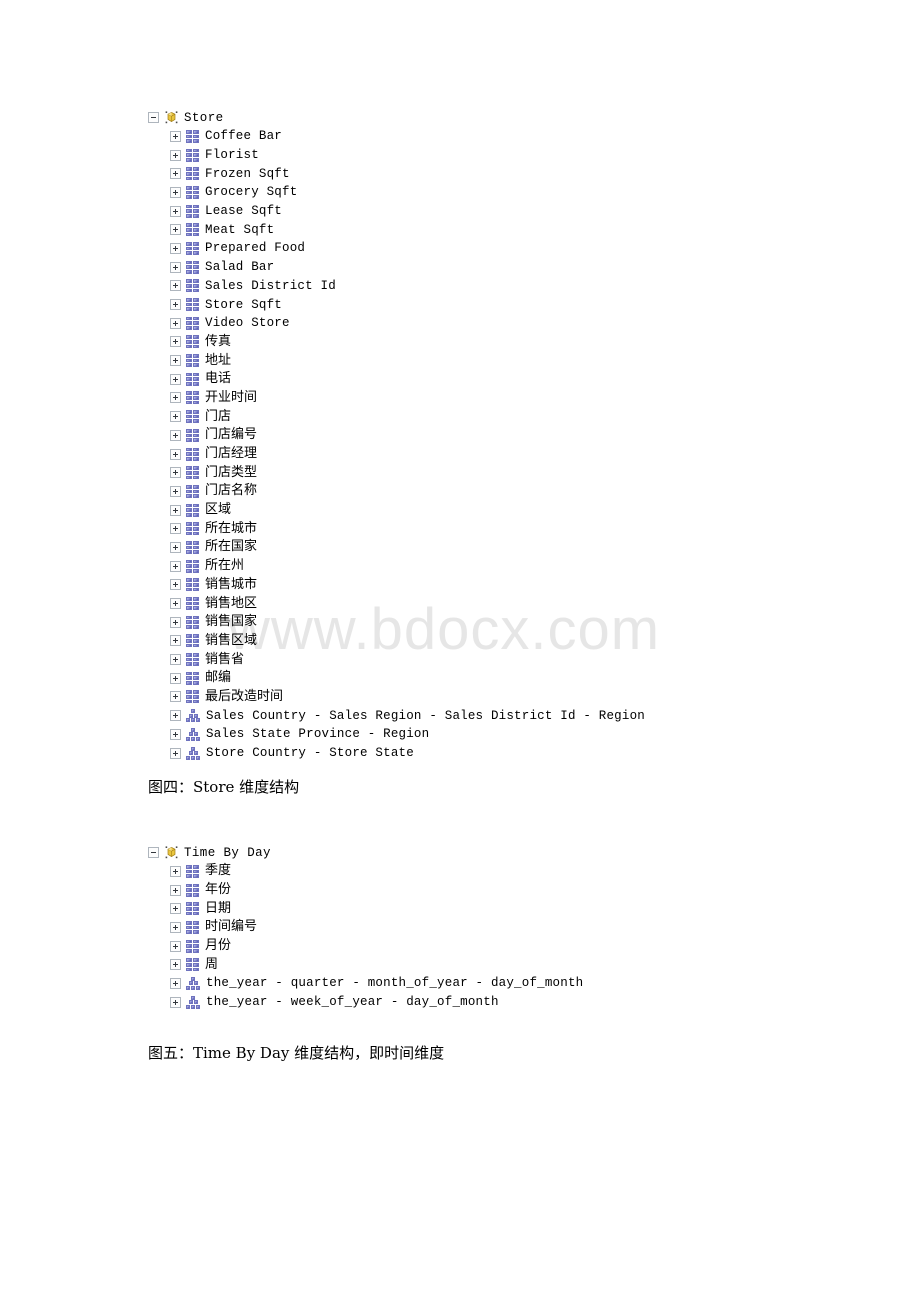 This screenshot has height=1302, width=920. Describe the element at coordinates (396, 304) in the screenshot. I see `attribute-row: Store Sqft` at that location.